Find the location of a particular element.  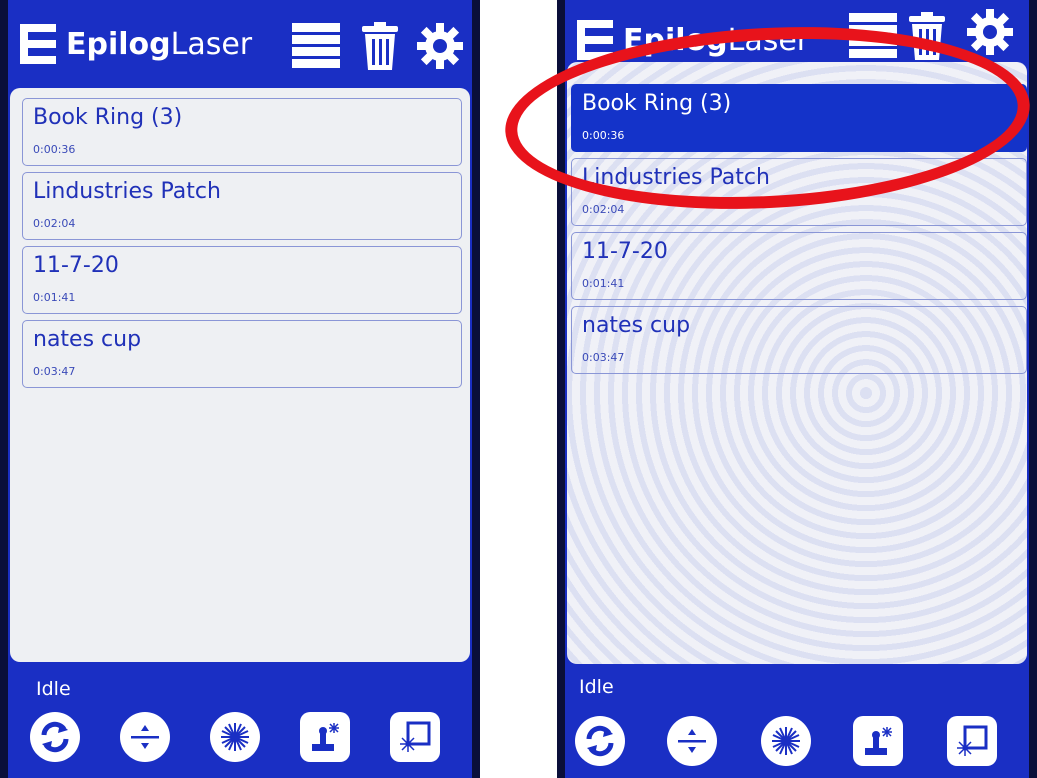

job-item: Book Ring (3) 0:00:36 is located at coordinates (242, 132).